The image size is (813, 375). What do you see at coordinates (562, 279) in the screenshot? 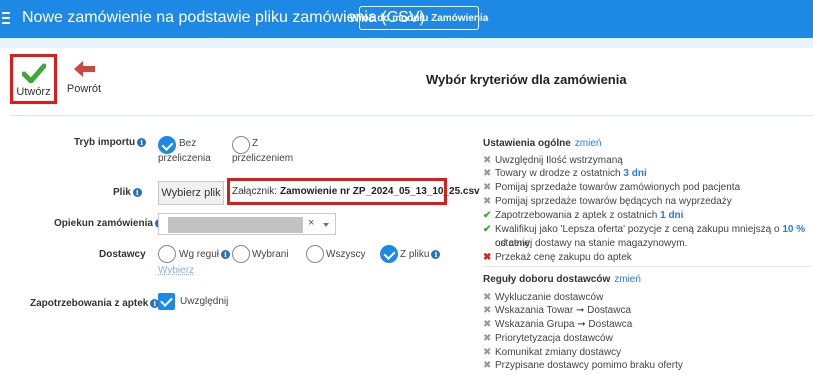
I see `supplier-rules-heading: Reguły doboru dostawców zmień` at bounding box center [562, 279].